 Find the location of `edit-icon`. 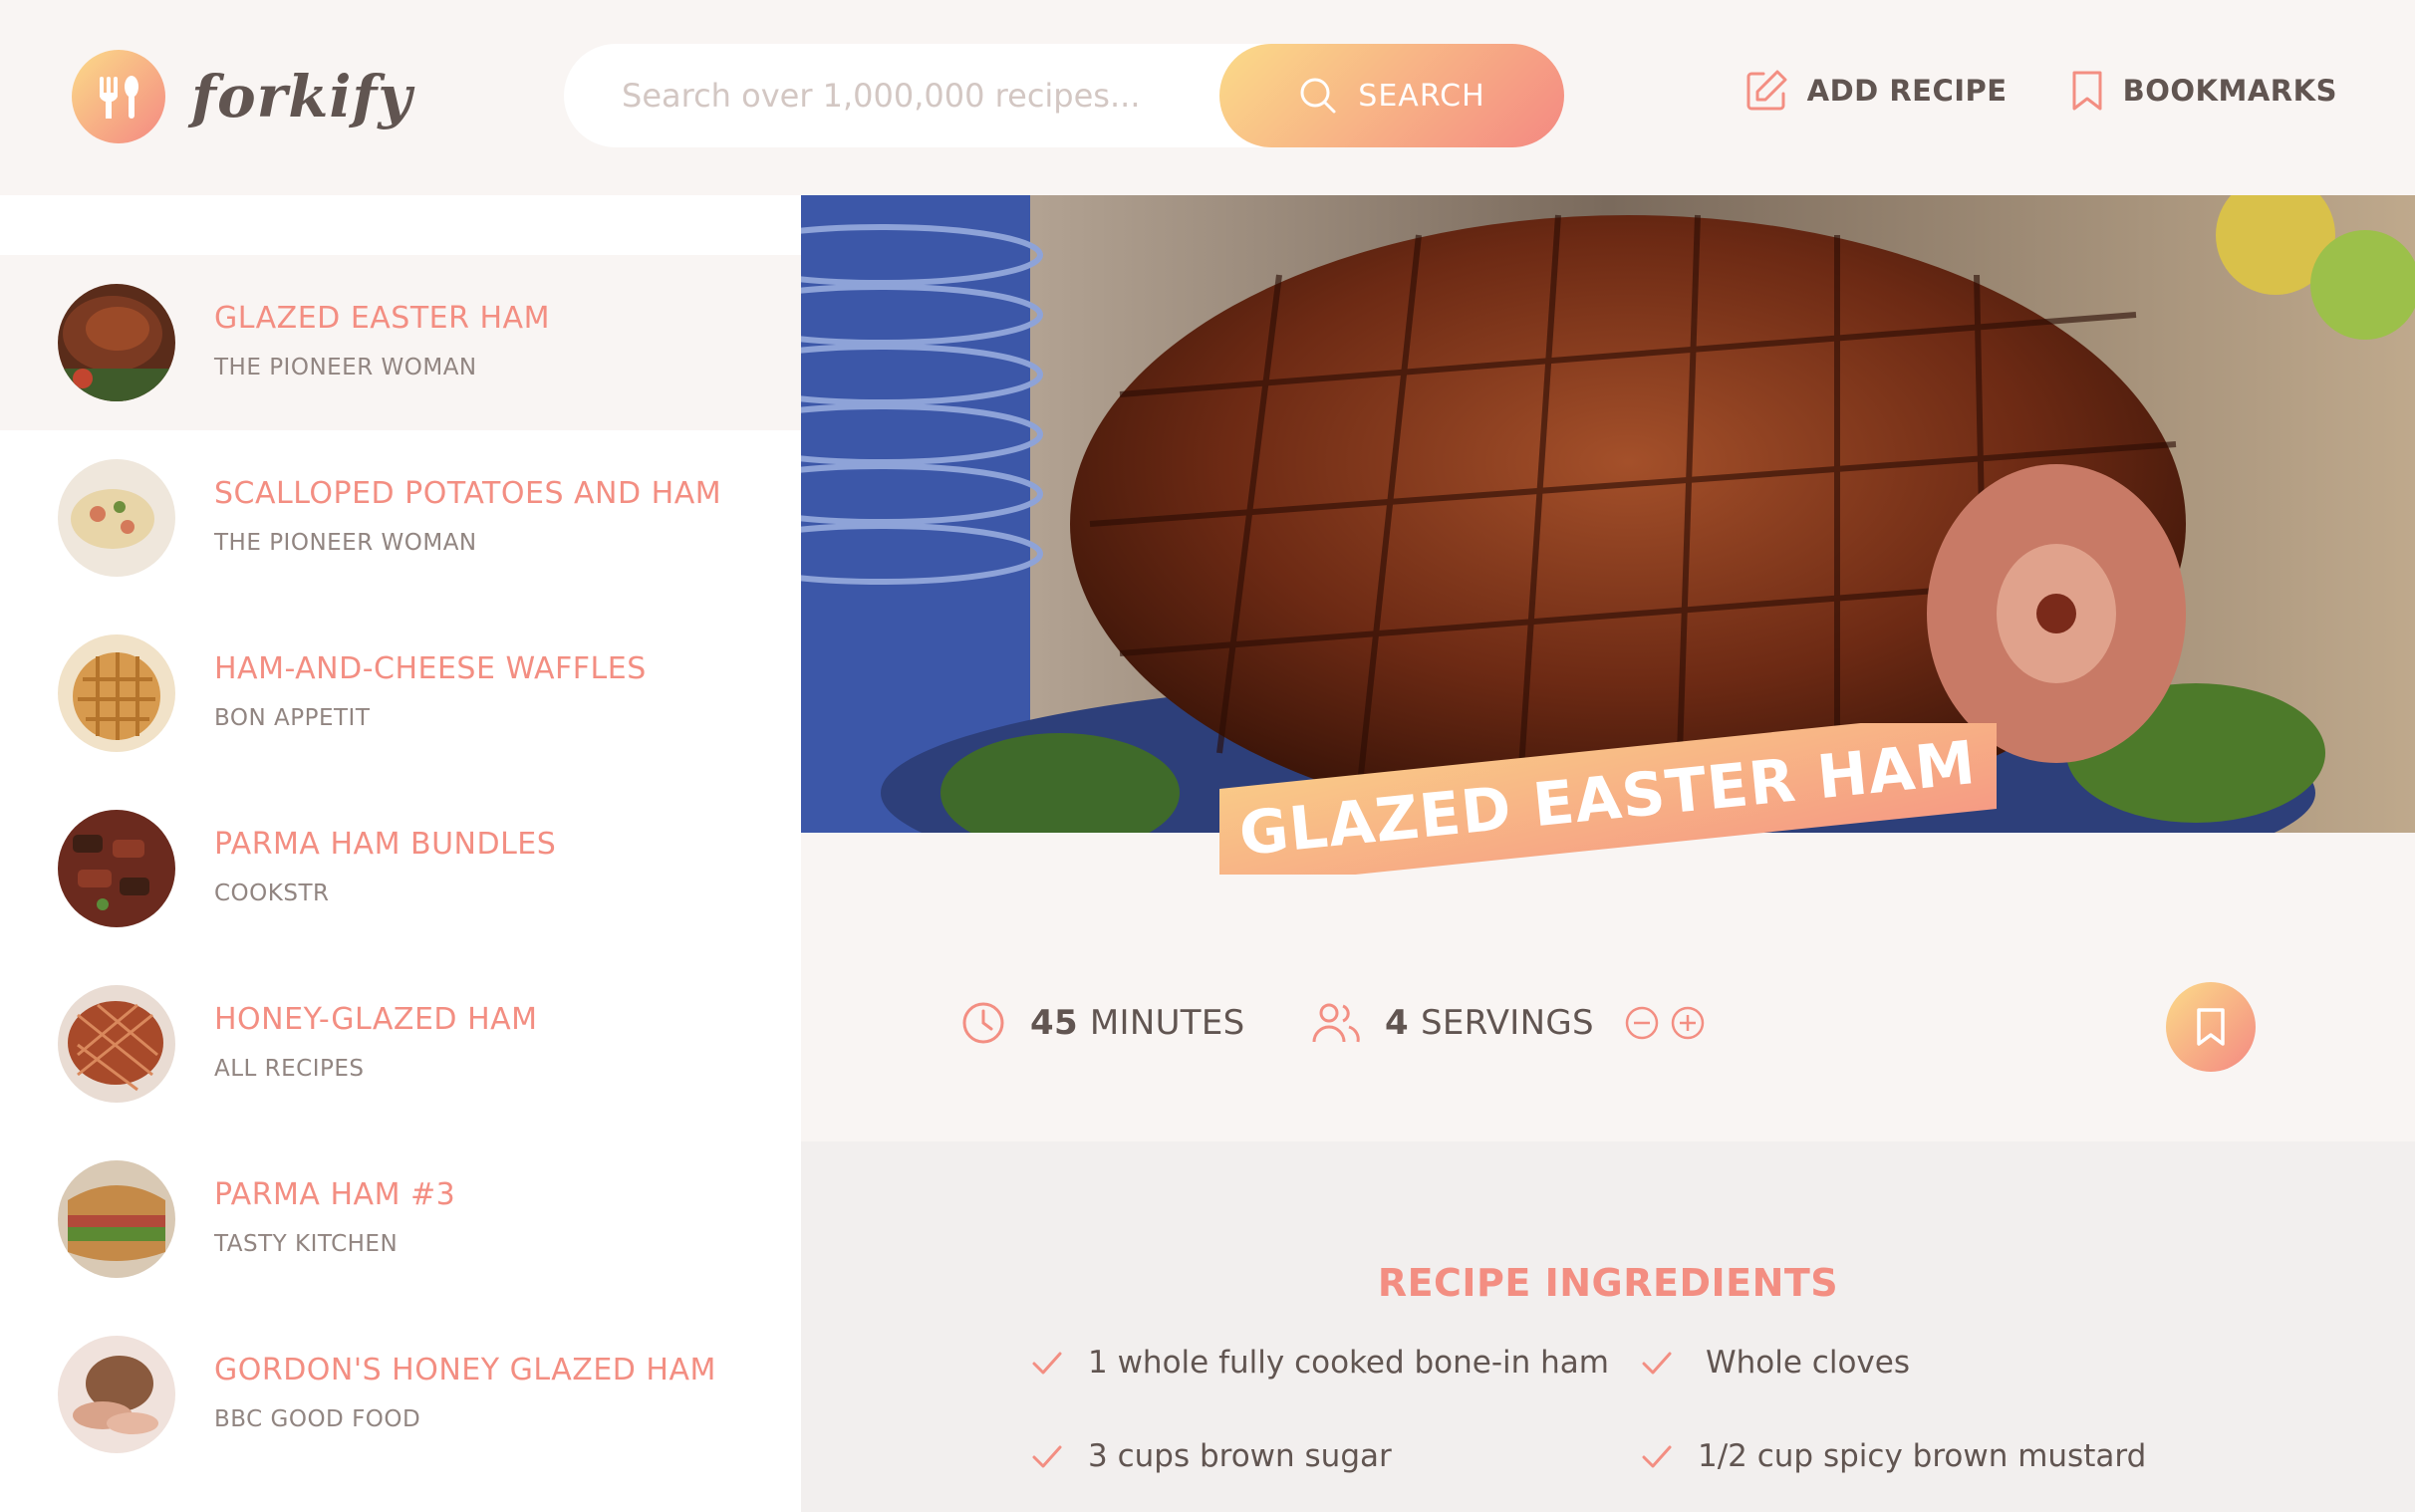

edit-icon is located at coordinates (1767, 90).